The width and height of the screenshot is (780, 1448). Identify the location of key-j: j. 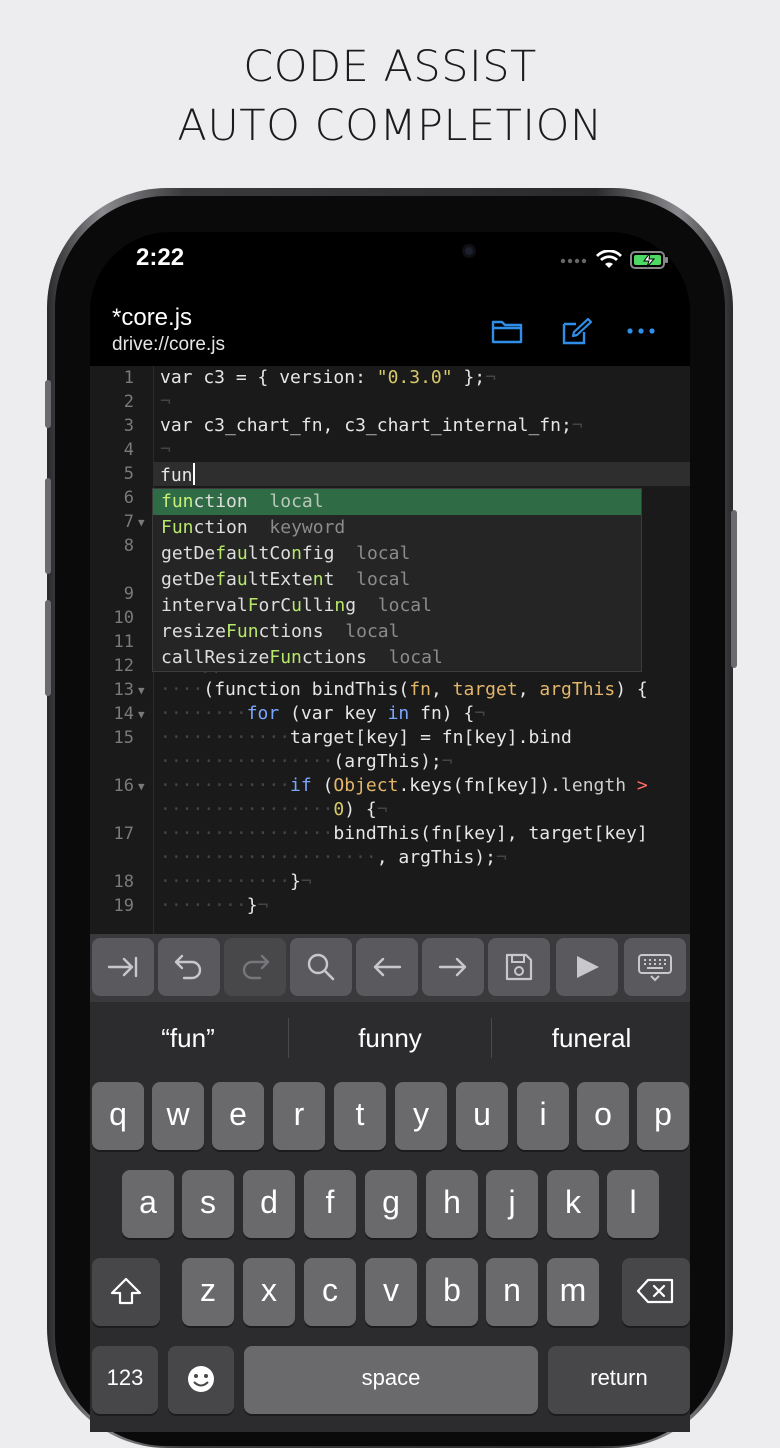
(512, 1204).